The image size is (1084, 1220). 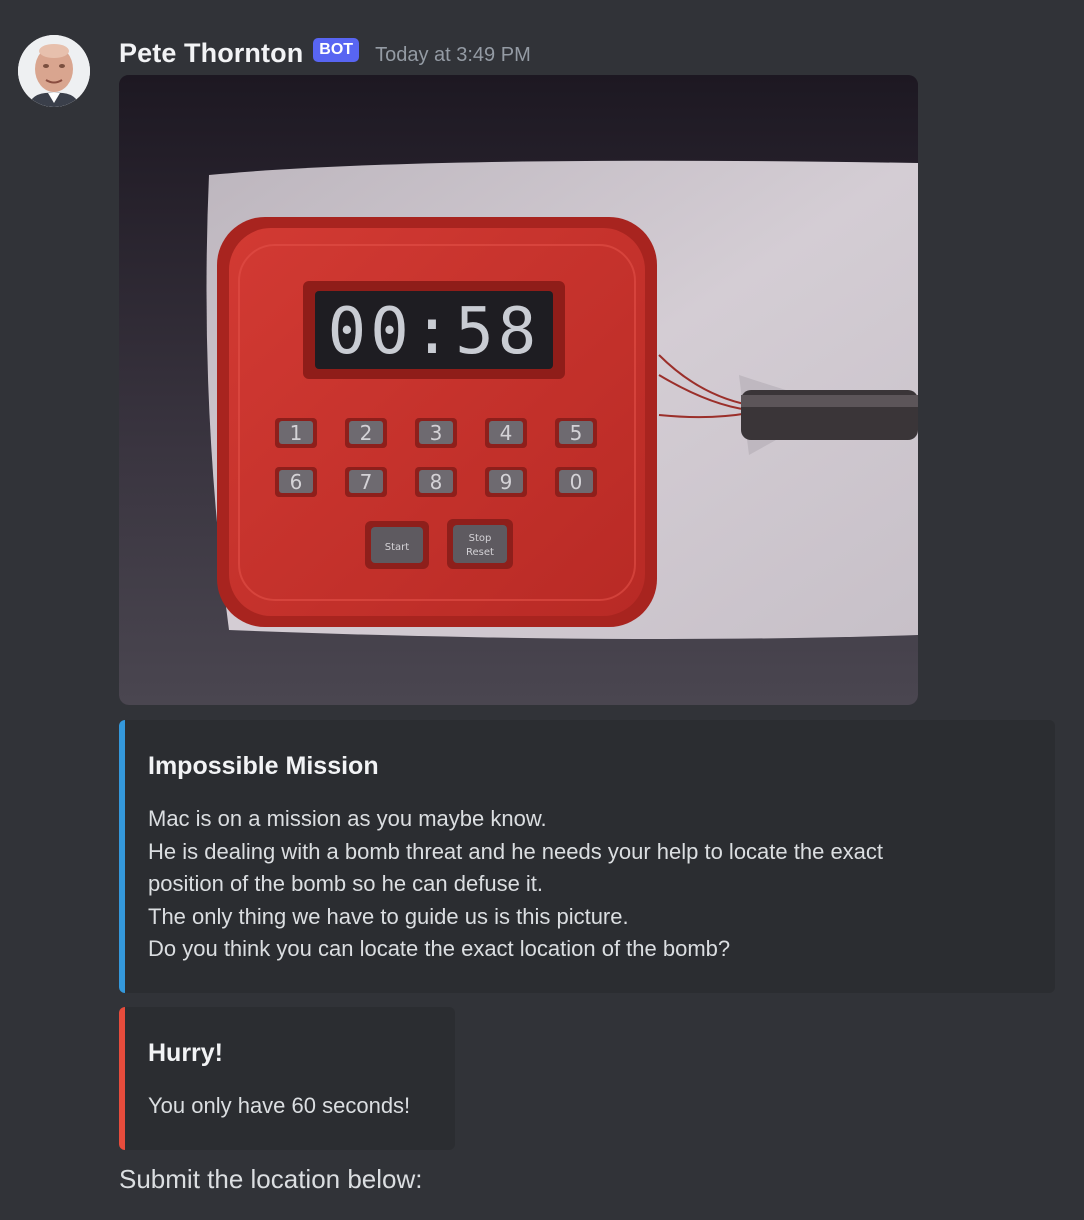 What do you see at coordinates (279, 1105) in the screenshot?
I see `embed-line: You only have 60 seconds!` at bounding box center [279, 1105].